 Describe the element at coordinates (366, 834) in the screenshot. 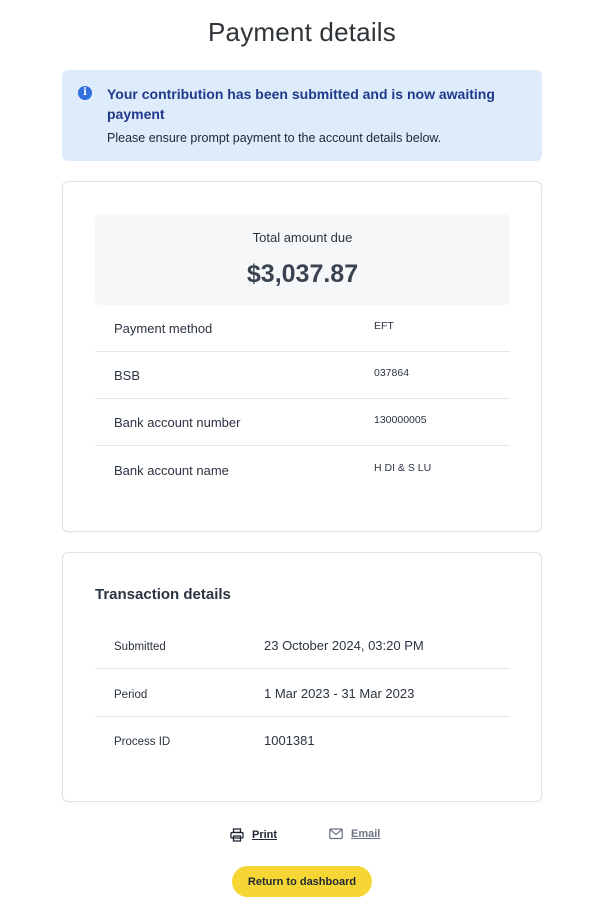

I see `email-label: Email` at that location.